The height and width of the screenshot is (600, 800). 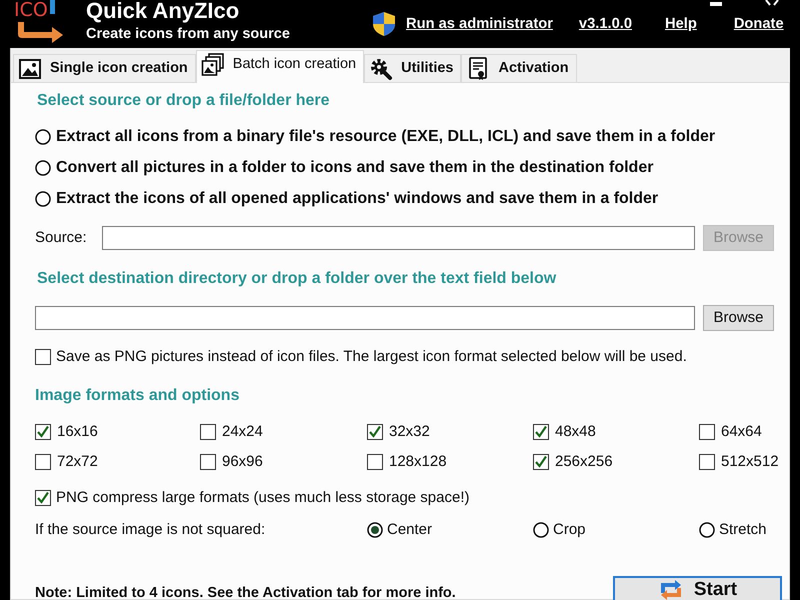 What do you see at coordinates (750, 462) in the screenshot?
I see `checkbox-label: 512x512` at bounding box center [750, 462].